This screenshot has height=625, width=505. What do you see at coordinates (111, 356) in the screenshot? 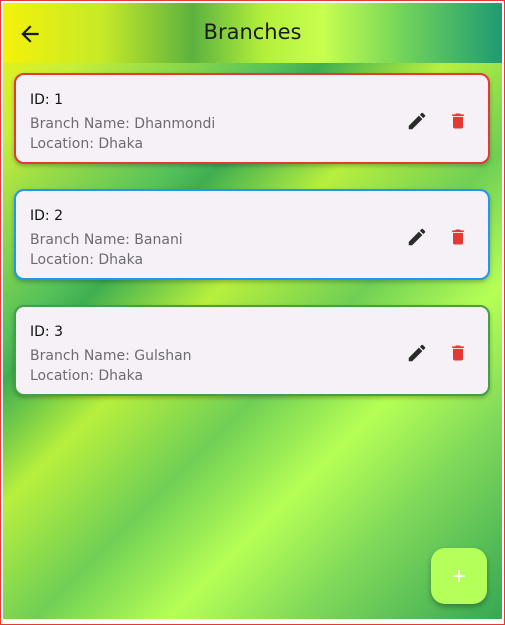
I see `branch-name: Branch Name: Gulshan` at bounding box center [111, 356].